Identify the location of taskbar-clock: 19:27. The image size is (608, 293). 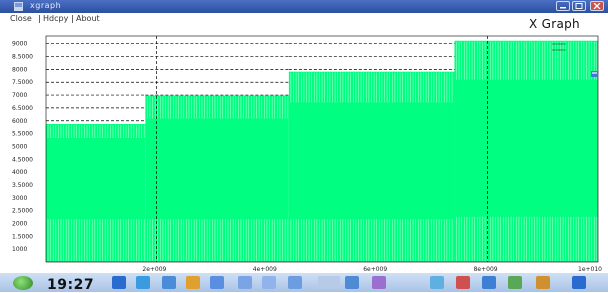
(71, 285).